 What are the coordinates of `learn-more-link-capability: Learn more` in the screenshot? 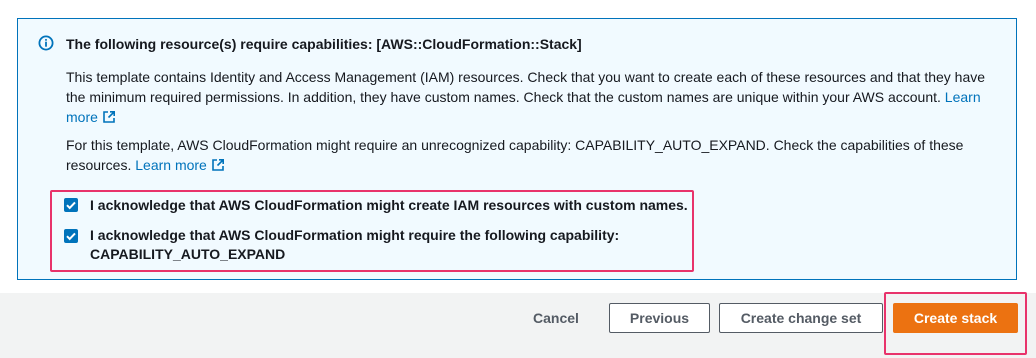 It's located at (180, 165).